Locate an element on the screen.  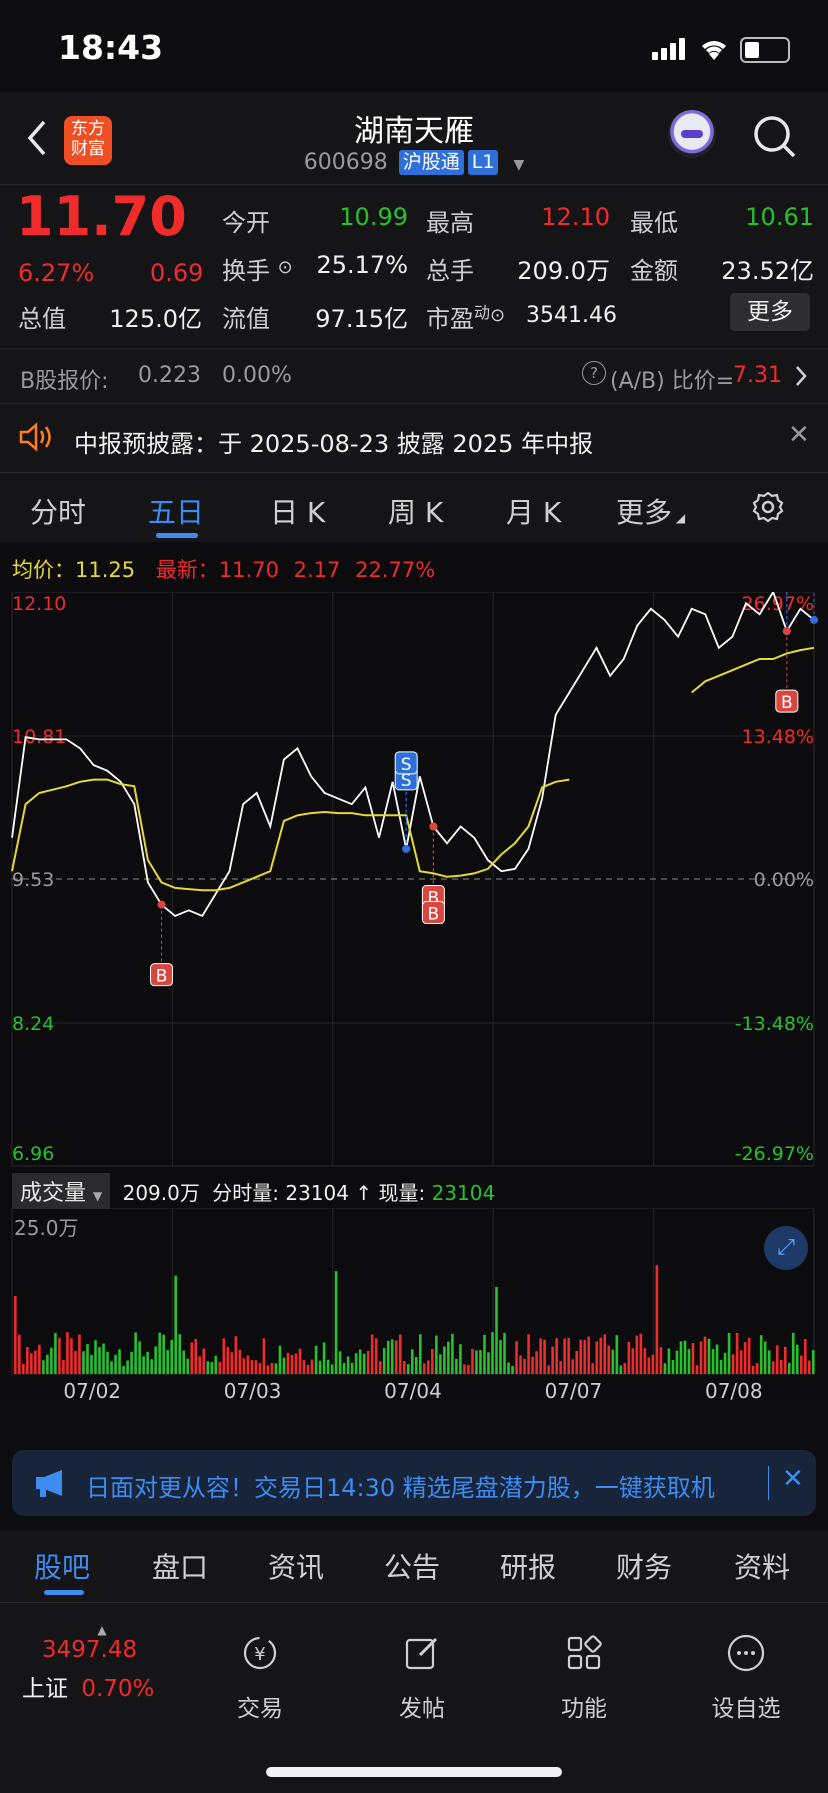
change-amount: 0.69 is located at coordinates (177, 273).